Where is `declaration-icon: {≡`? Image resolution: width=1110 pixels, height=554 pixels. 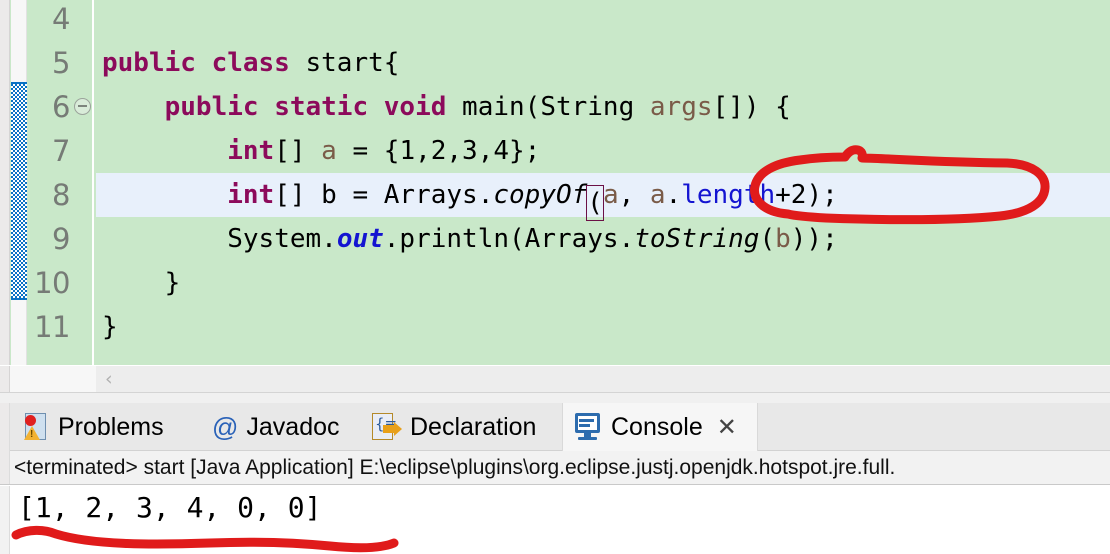
declaration-icon: {≡ is located at coordinates (387, 427).